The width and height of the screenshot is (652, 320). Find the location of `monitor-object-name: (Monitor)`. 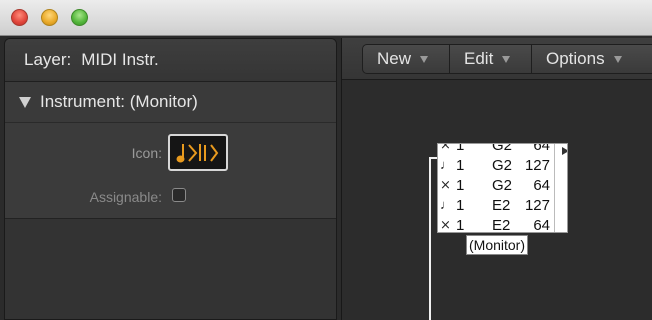

monitor-object-name: (Monitor) is located at coordinates (497, 245).